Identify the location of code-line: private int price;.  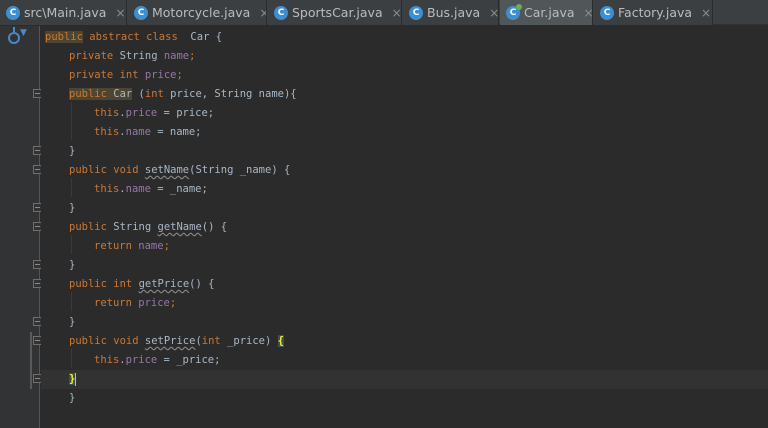
(126, 75).